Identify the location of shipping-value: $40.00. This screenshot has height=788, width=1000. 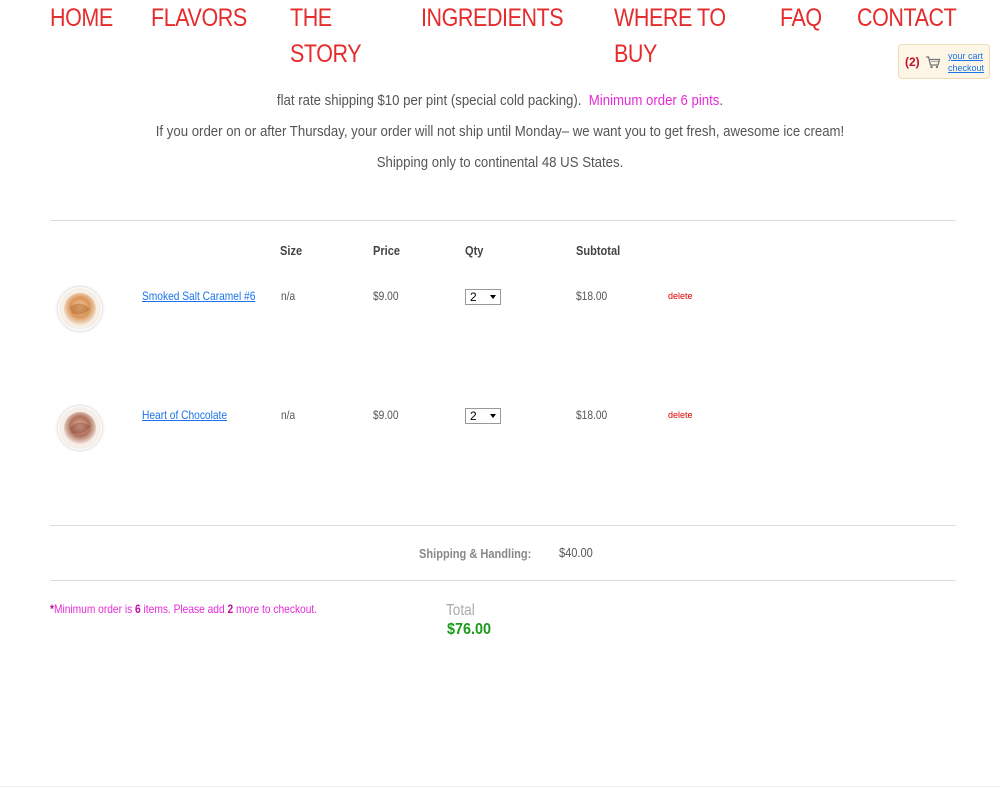
(576, 552).